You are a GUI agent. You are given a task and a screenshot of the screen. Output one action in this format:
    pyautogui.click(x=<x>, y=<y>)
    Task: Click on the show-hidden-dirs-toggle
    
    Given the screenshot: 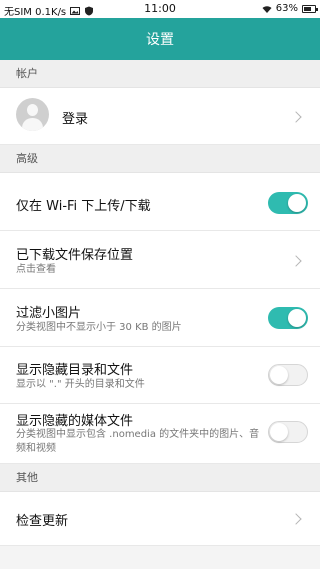 What is the action you would take?
    pyautogui.click(x=288, y=375)
    